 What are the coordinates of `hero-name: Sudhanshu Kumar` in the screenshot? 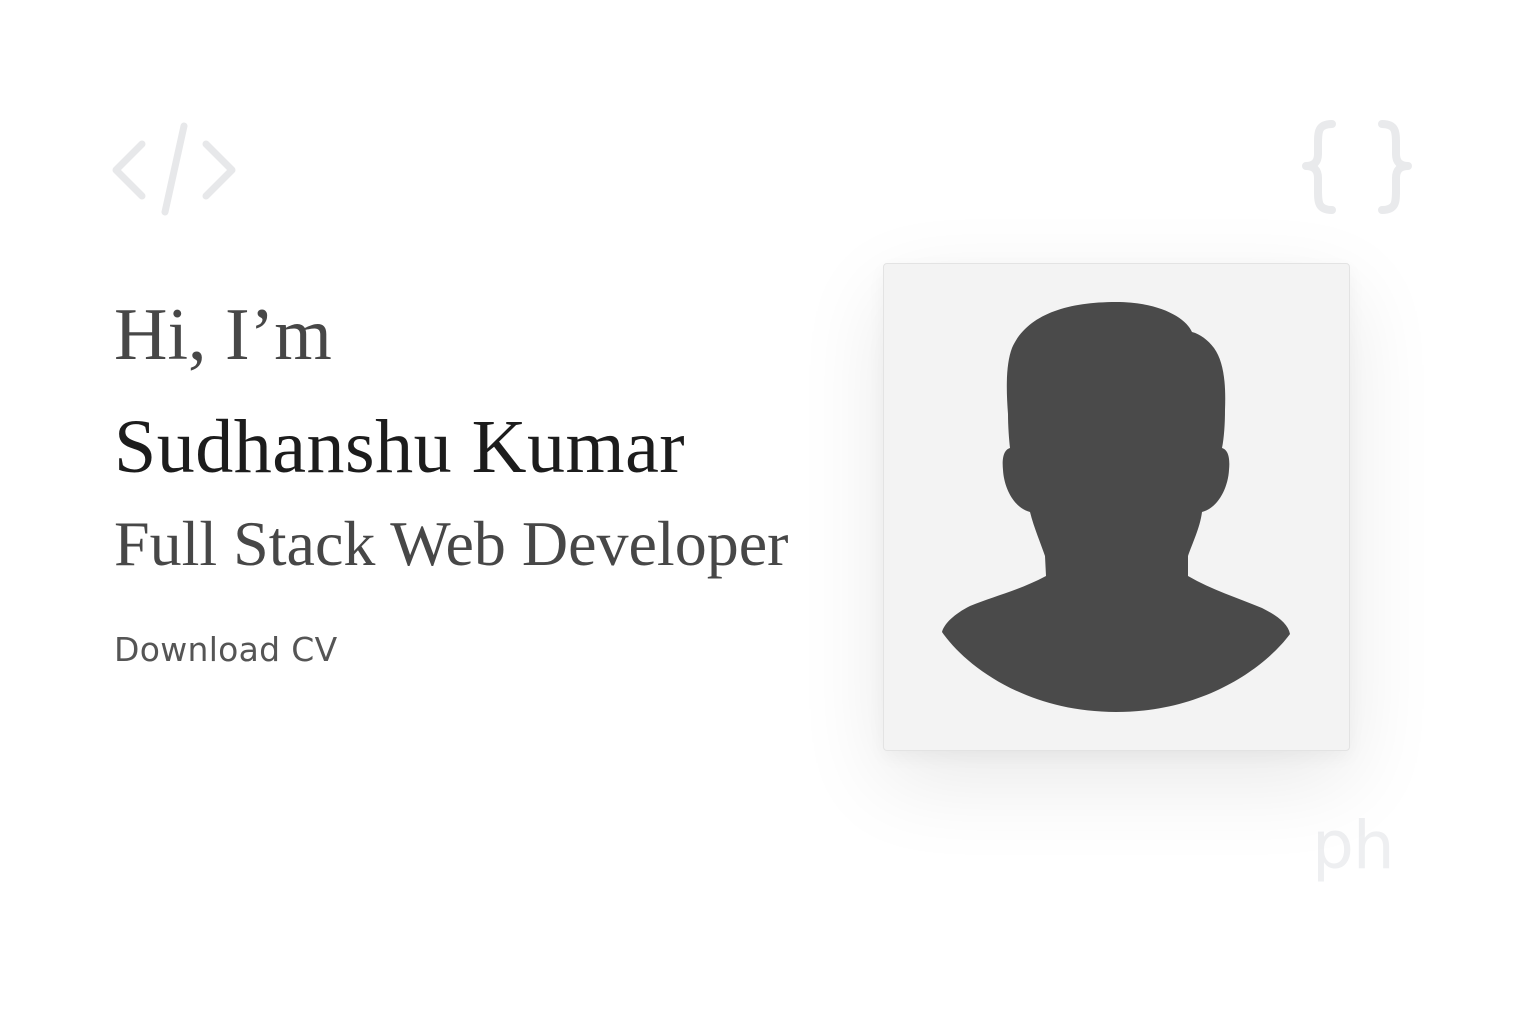 It's located at (400, 447).